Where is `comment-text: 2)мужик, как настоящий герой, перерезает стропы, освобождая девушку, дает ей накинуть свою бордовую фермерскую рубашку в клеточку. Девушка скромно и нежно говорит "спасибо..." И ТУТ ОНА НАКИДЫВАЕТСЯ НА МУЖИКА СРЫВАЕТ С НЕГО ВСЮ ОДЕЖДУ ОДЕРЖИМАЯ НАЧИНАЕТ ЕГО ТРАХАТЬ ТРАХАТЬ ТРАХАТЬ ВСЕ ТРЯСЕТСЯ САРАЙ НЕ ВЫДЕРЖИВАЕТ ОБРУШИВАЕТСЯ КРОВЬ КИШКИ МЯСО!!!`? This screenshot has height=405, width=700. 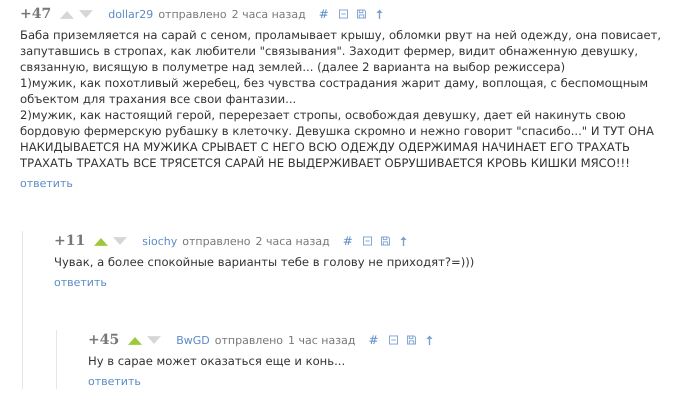 comment-text: 2)мужик, как настоящий герой, перерезает стропы, освобождая девушку, дает ей накинуть свою бордовую фермерскую рубашку в клеточку. Девушка скромно и нежно говорит "спасибо..." И ТУТ ОНА НАКИДЫВАЕТСЯ НА МУЖИКА СРЫВАЕТ С НЕГО ВСЮ ОДЕЖДУ ОДЕРЖИМАЯ НАЧИНАЕТ ЕГО ТРАХАТЬ ТРАХАТЬ ТРАХАТЬ ВСЕ ТРЯСЕТСЯ САРАЙ НЕ ВЫДЕРЖИВАЕТ ОБРУШИВАЕТСЯ КРОВЬ КИШКИ МЯСО!!! is located at coordinates (337, 139).